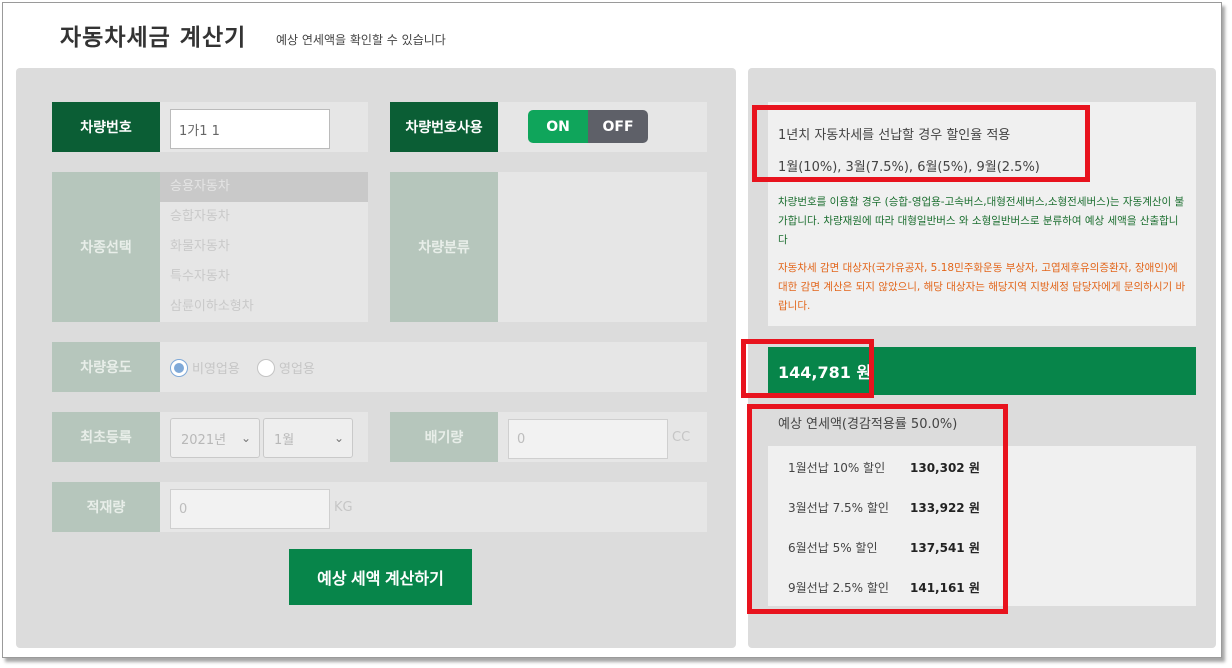 The width and height of the screenshot is (1232, 668). Describe the element at coordinates (807, 368) in the screenshot. I see `highlight-total` at that location.